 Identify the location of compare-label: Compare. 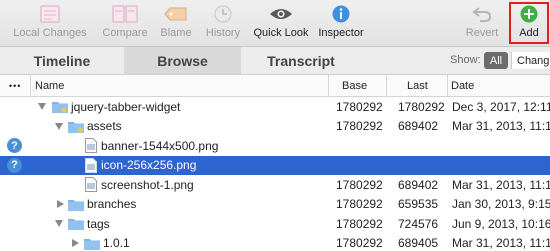
(125, 33).